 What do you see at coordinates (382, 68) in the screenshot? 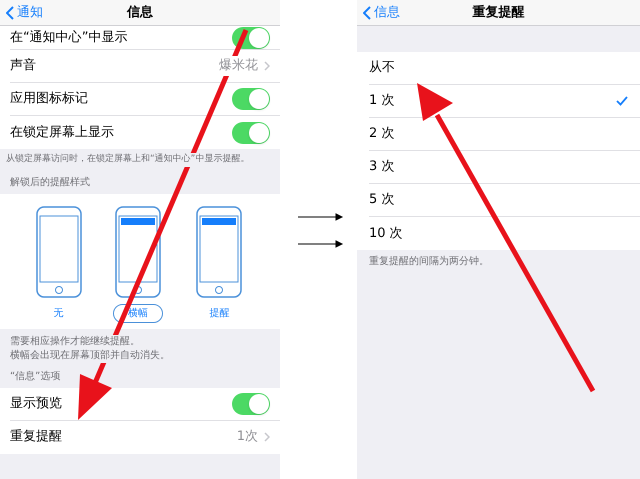
I see `choice-label: 从不` at bounding box center [382, 68].